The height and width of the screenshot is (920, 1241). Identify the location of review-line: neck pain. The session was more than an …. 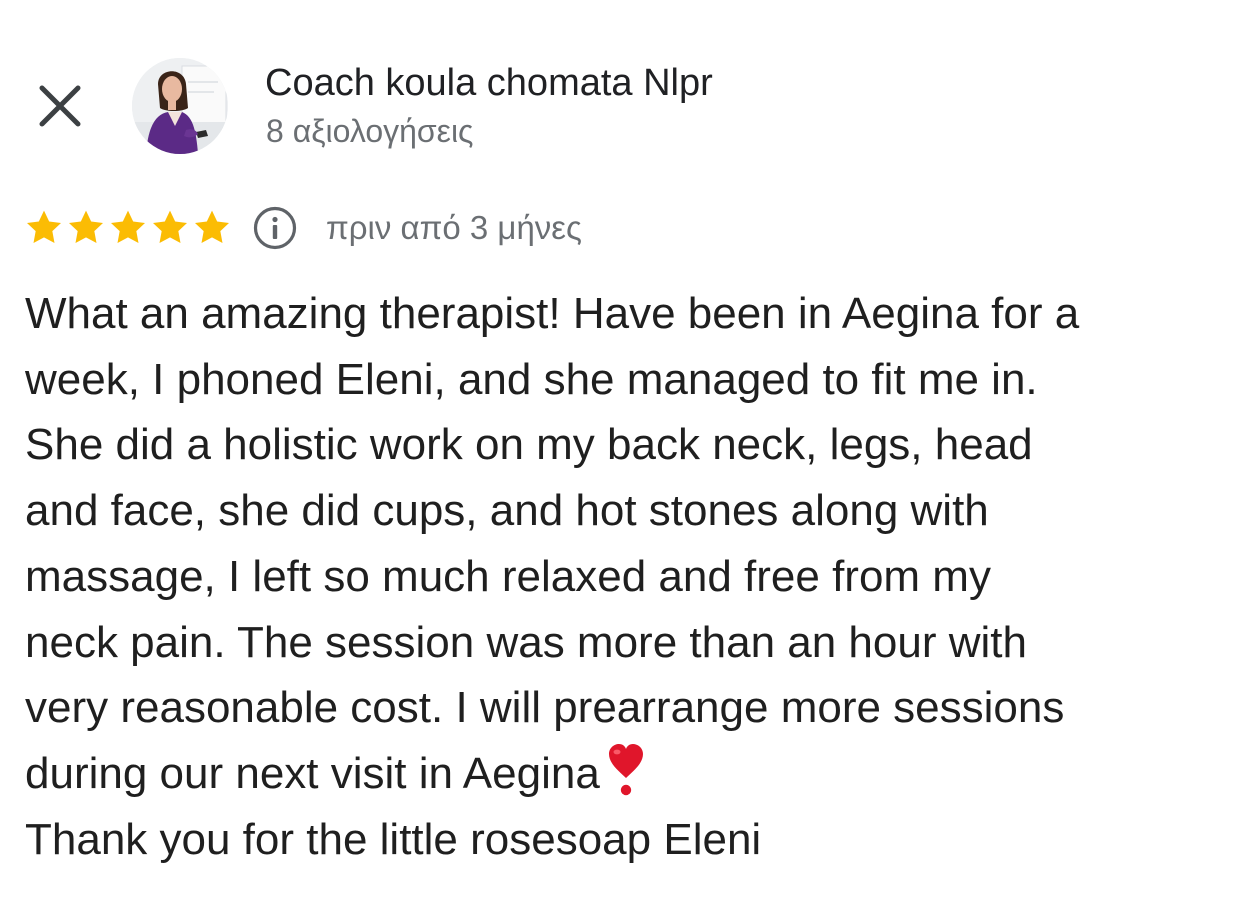
(526, 642).